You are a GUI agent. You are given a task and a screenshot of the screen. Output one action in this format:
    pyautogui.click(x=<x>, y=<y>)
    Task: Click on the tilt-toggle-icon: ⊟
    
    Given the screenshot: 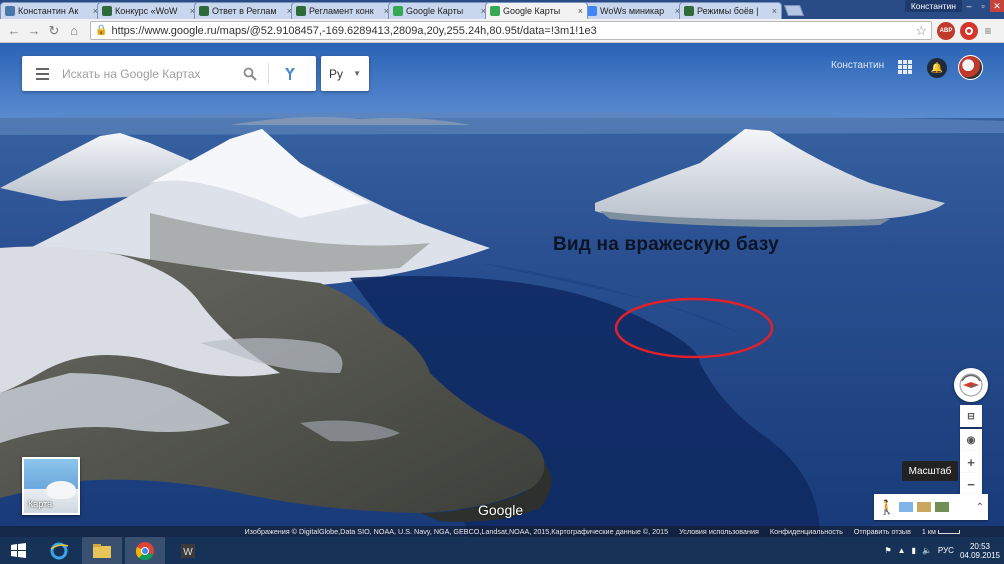 What is the action you would take?
    pyautogui.click(x=971, y=416)
    